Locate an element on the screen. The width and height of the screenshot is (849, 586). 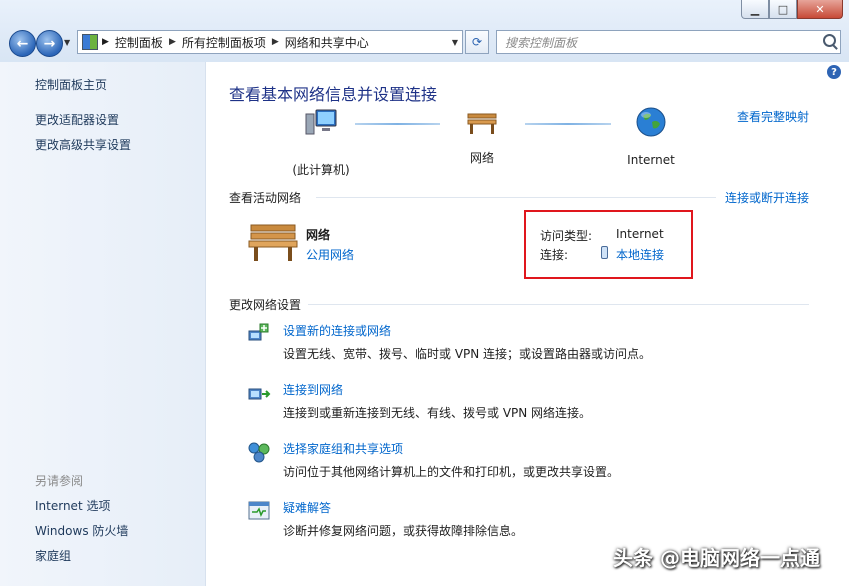
recent-pages-dropdown: ▼ is located at coordinates (67, 42).